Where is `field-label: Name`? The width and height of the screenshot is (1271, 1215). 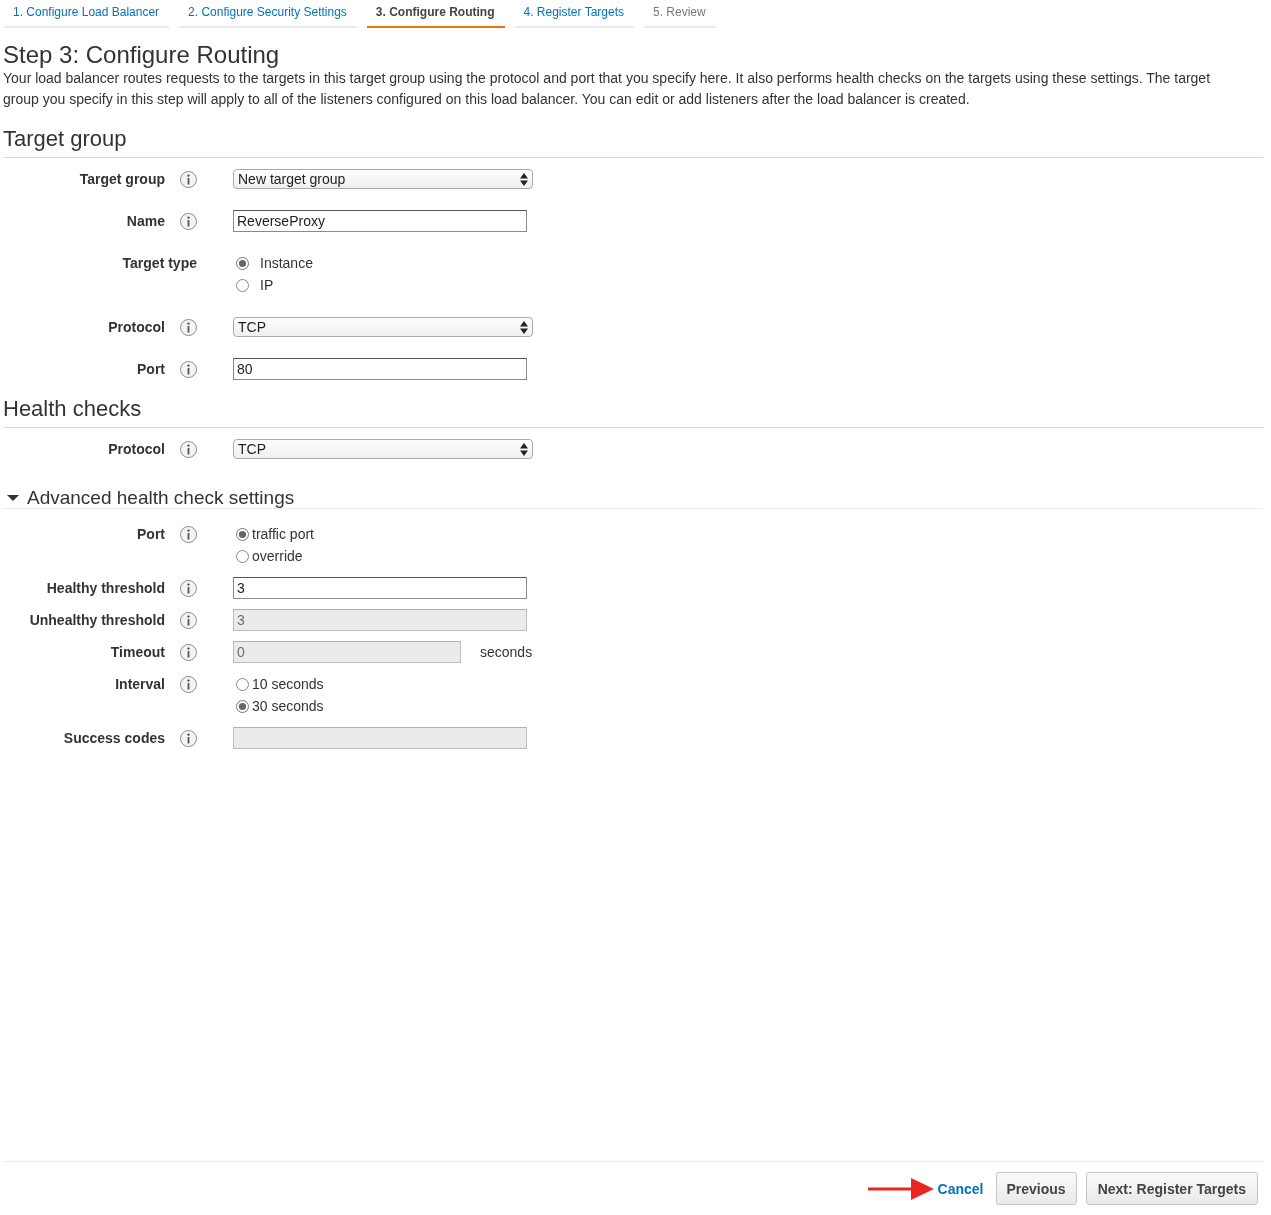 field-label: Name is located at coordinates (145, 221).